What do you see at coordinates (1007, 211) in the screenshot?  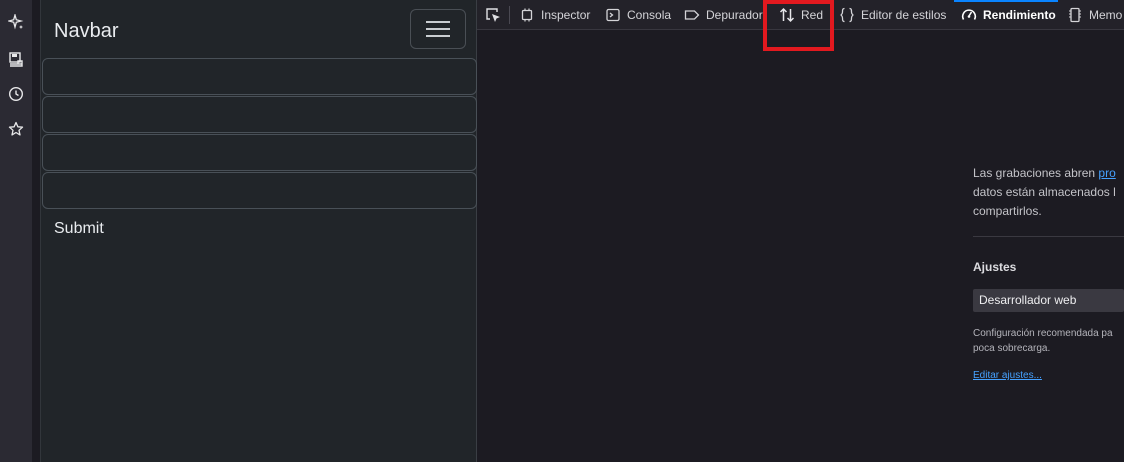 I see `desc-text: compartirlos.` at bounding box center [1007, 211].